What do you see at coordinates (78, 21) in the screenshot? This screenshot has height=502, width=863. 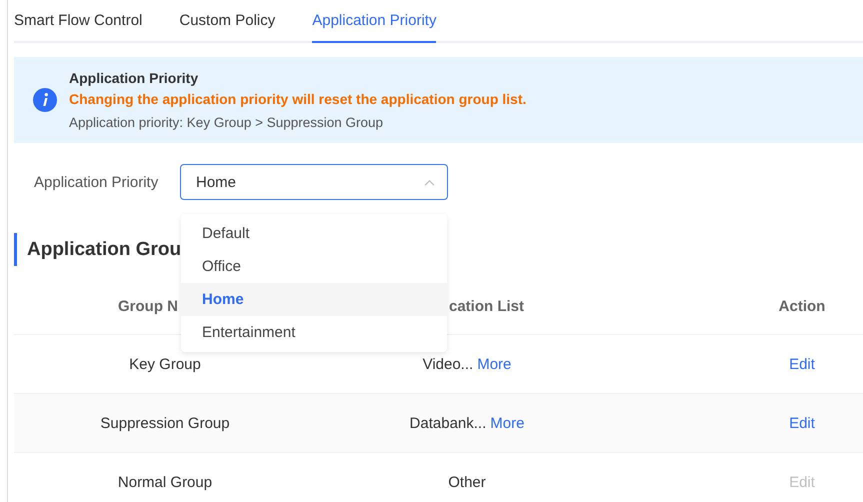 I see `tab: Smart Flow Control` at bounding box center [78, 21].